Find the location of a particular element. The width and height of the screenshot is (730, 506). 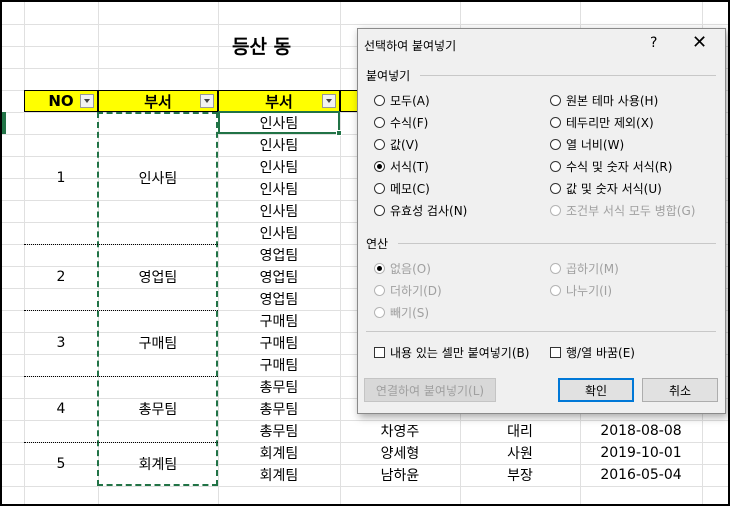

skip-blanks-checkbox: 내용 있는 셀만 붙여넣기(B) is located at coordinates (451, 352).